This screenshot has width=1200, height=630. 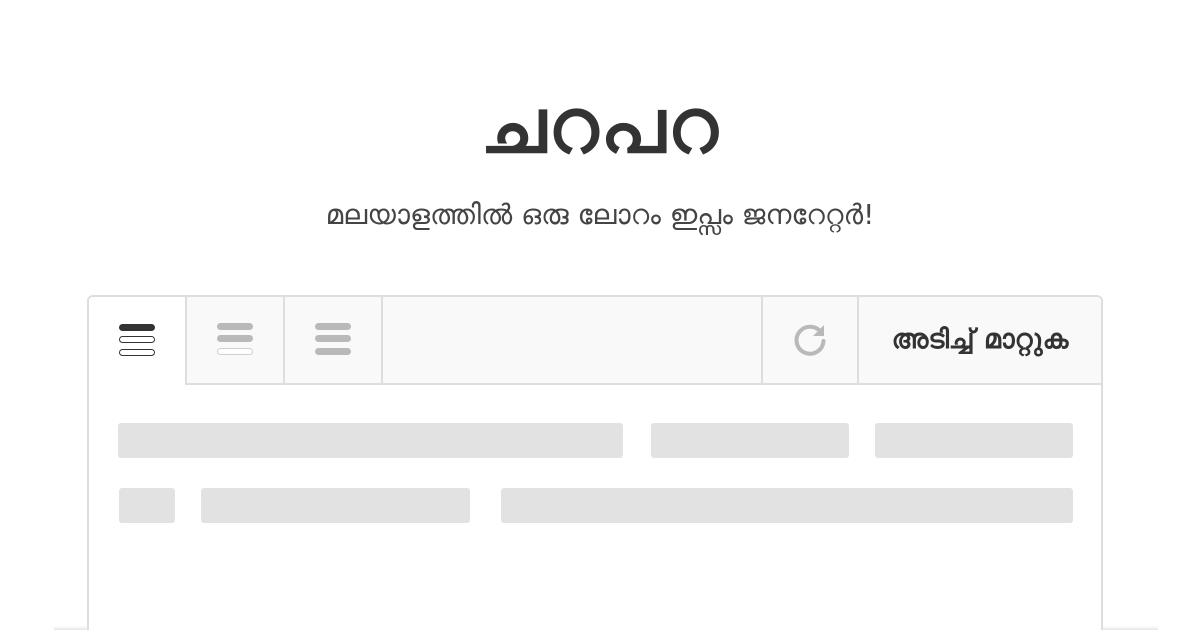 I want to click on mode-button-paragraph, so click(x=138, y=341).